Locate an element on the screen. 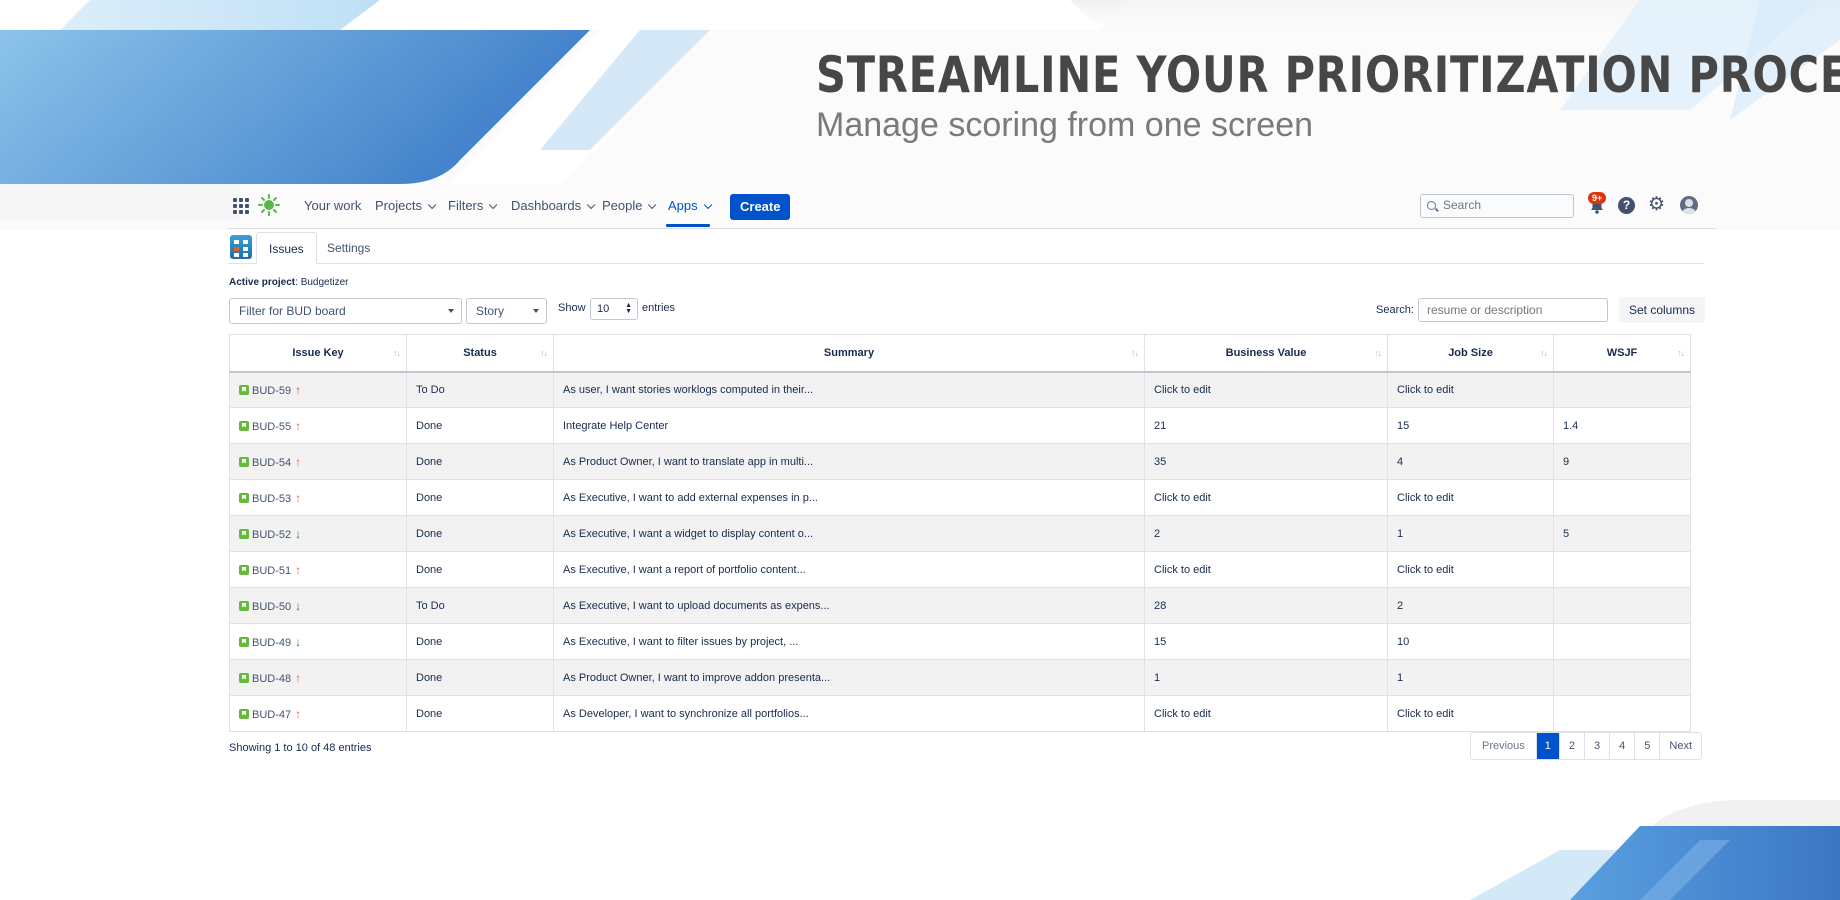 This screenshot has width=1840, height=900. jira-logo-icon is located at coordinates (269, 205).